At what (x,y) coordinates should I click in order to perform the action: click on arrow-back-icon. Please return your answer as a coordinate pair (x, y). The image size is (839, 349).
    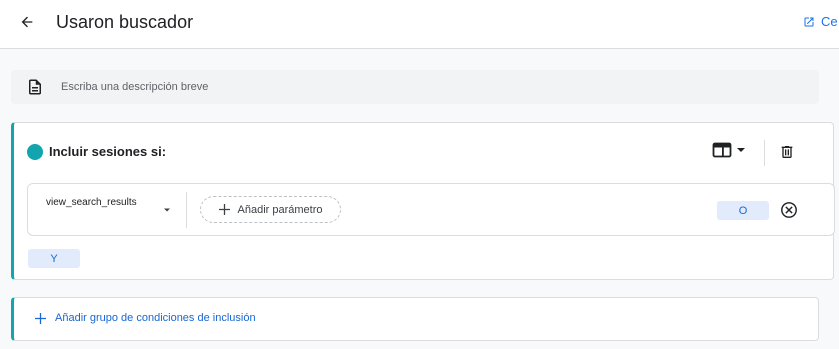
    Looking at the image, I should click on (27, 22).